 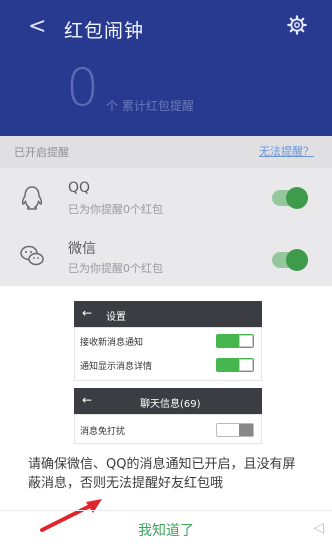 I want to click on page-title: 红包闹钟, so click(x=104, y=31).